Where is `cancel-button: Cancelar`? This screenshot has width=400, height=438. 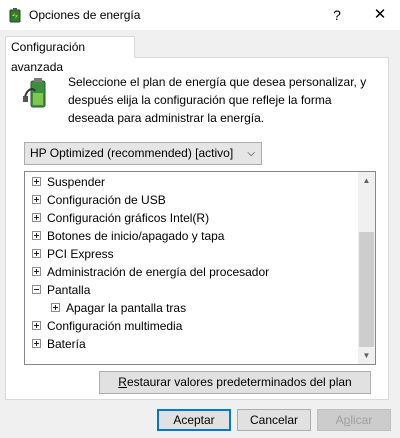 cancel-button: Cancelar is located at coordinates (274, 420).